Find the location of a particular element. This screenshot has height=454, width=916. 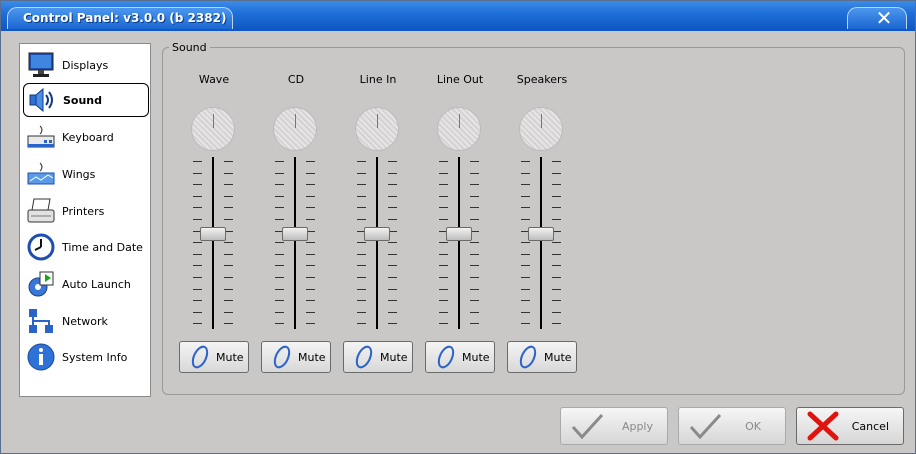

sidebar-item-label: Time and Date is located at coordinates (102, 247).